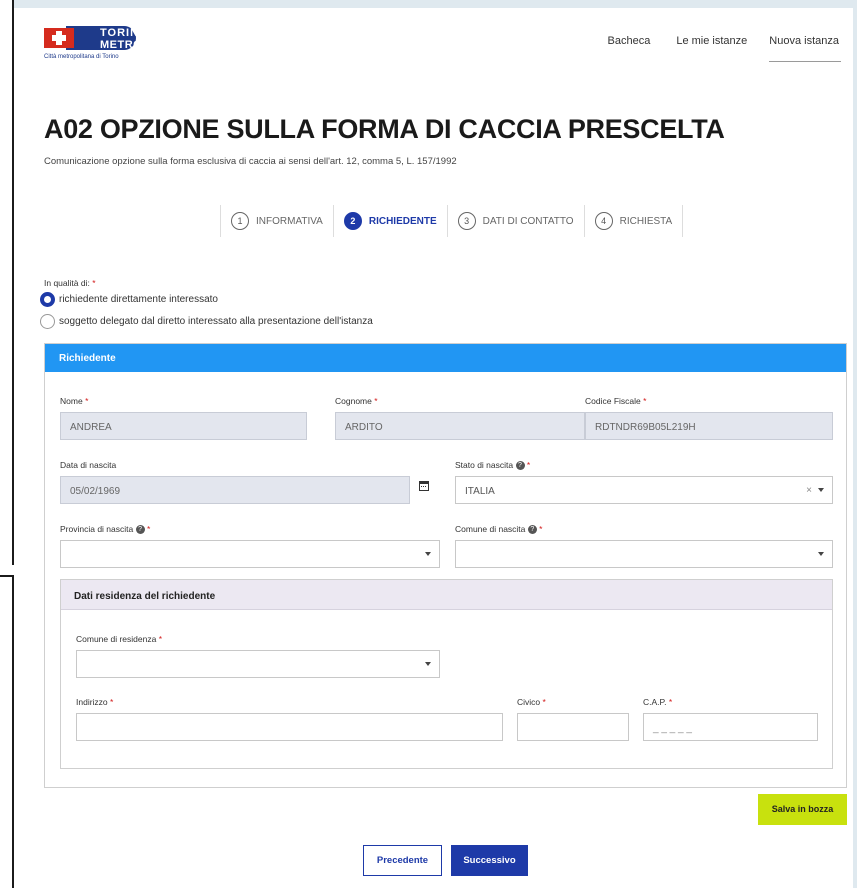 This screenshot has width=857, height=888. Describe the element at coordinates (499, 529) in the screenshot. I see `comune-nascita-label: Comune di nascita ? *` at that location.